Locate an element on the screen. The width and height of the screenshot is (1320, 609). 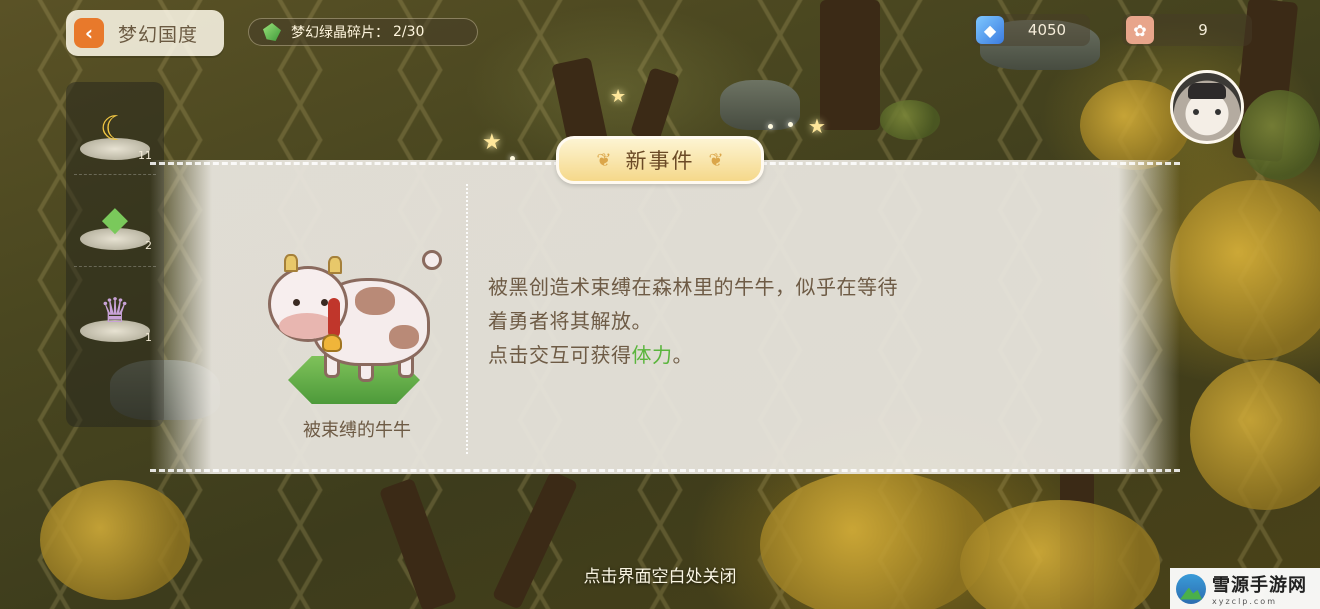
back-button-label: 梦幻国度 is located at coordinates (158, 34).